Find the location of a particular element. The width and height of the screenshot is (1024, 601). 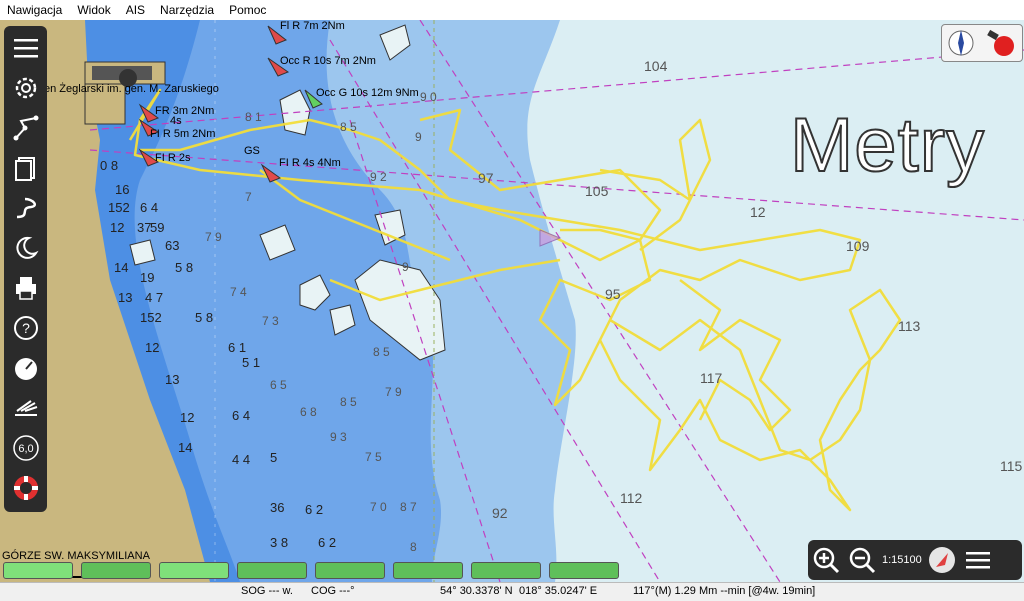

document-icon is located at coordinates (24, 169).